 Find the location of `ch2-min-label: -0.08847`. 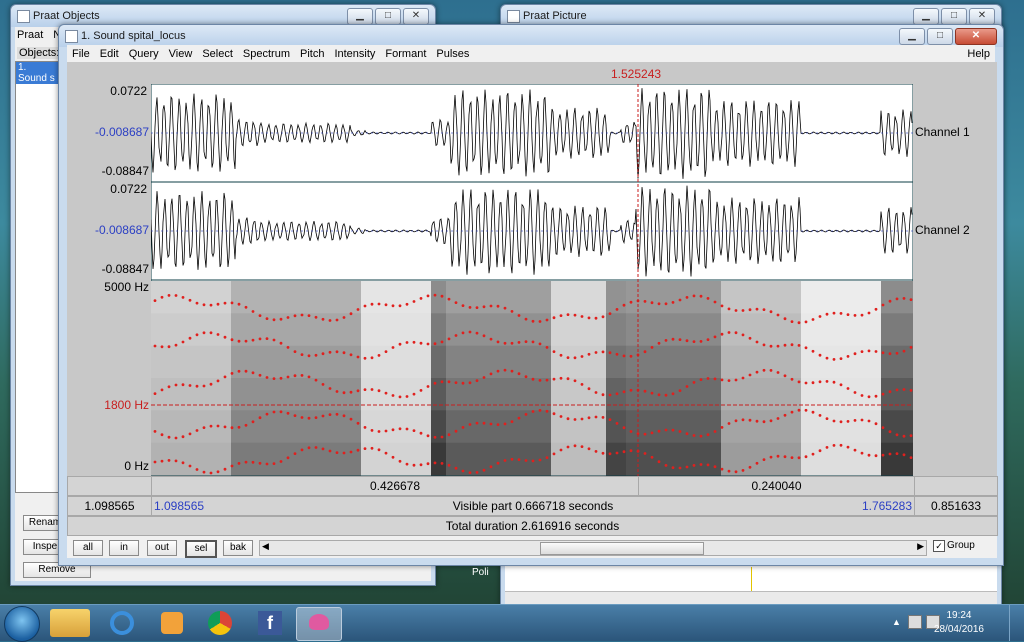

ch2-min-label: -0.08847 is located at coordinates (125, 269).